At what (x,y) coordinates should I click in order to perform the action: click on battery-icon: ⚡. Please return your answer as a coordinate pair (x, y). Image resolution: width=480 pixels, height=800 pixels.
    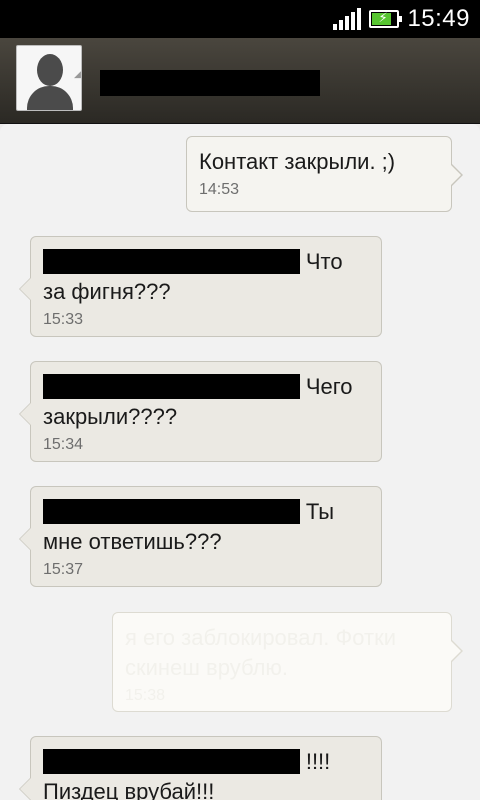
    Looking at the image, I should click on (386, 19).